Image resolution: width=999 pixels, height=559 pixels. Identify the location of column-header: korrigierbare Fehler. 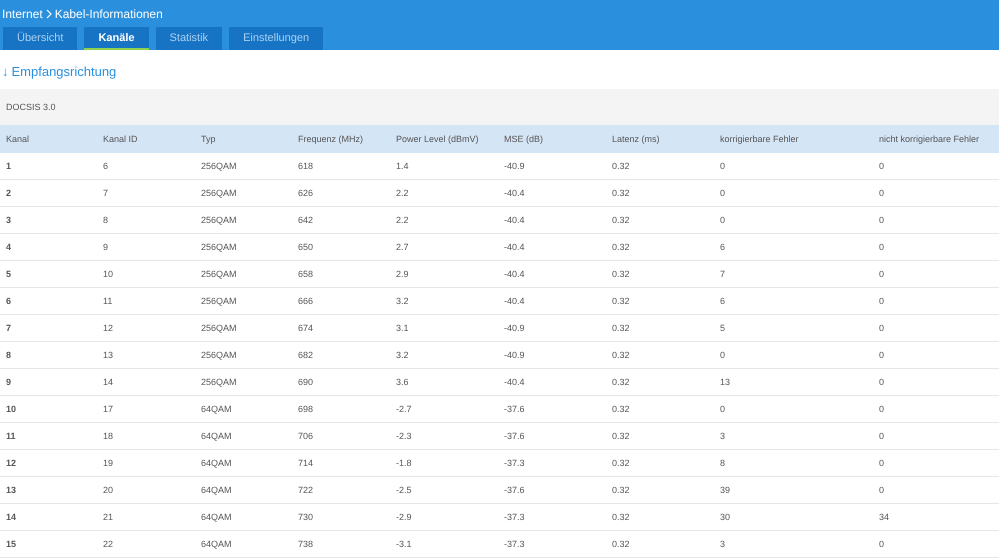
(793, 139).